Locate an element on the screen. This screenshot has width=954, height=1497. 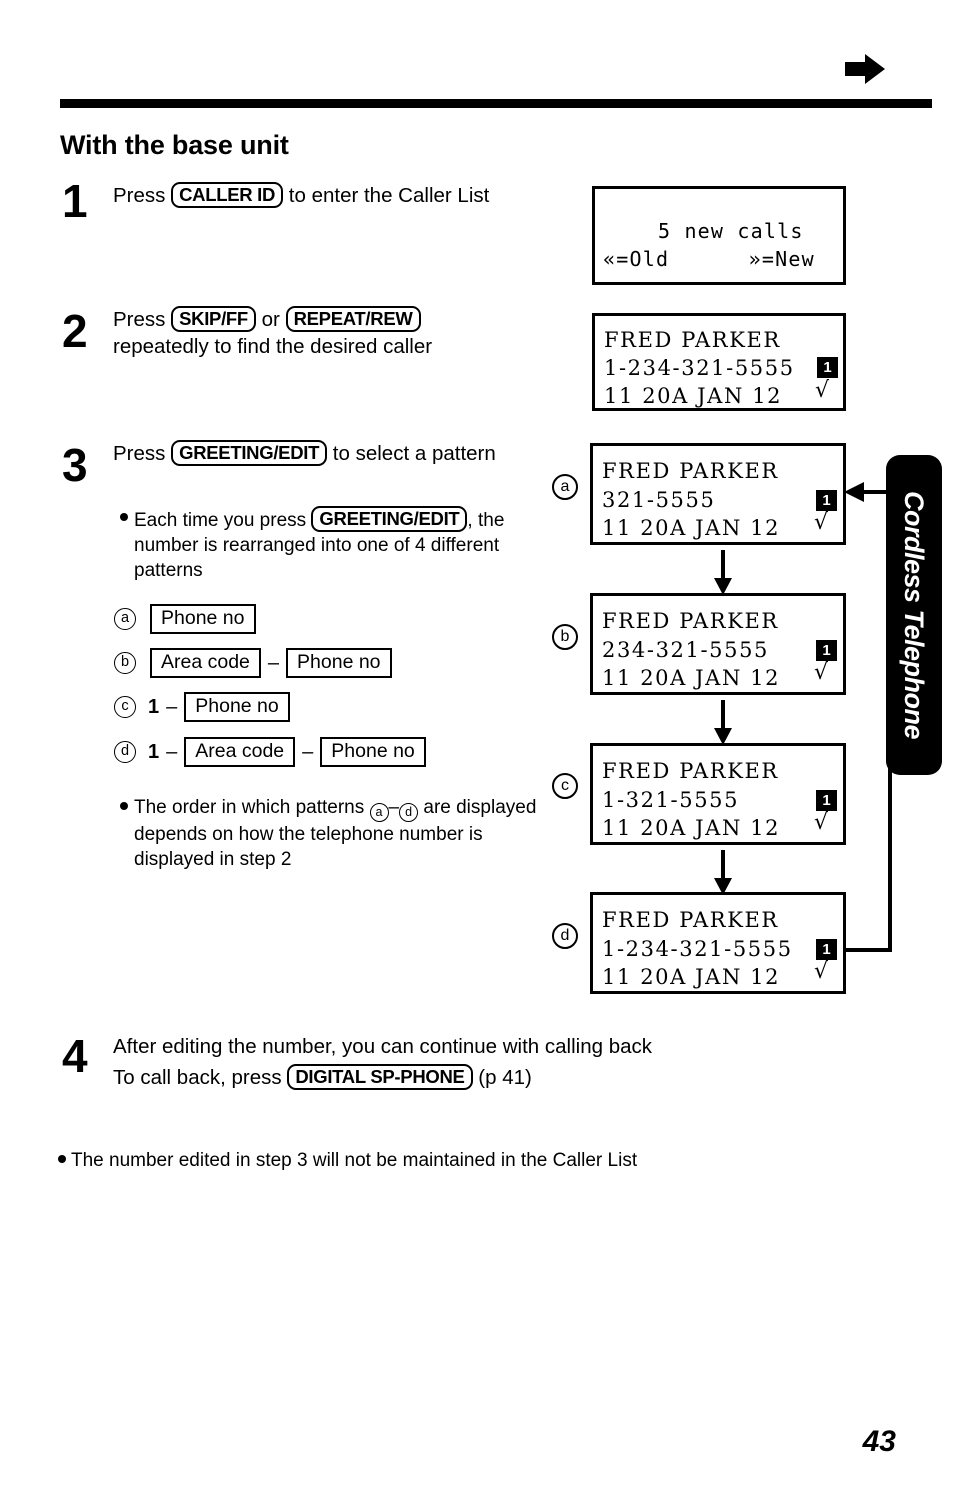
key-caller-id: CALLER ID is located at coordinates (227, 195).